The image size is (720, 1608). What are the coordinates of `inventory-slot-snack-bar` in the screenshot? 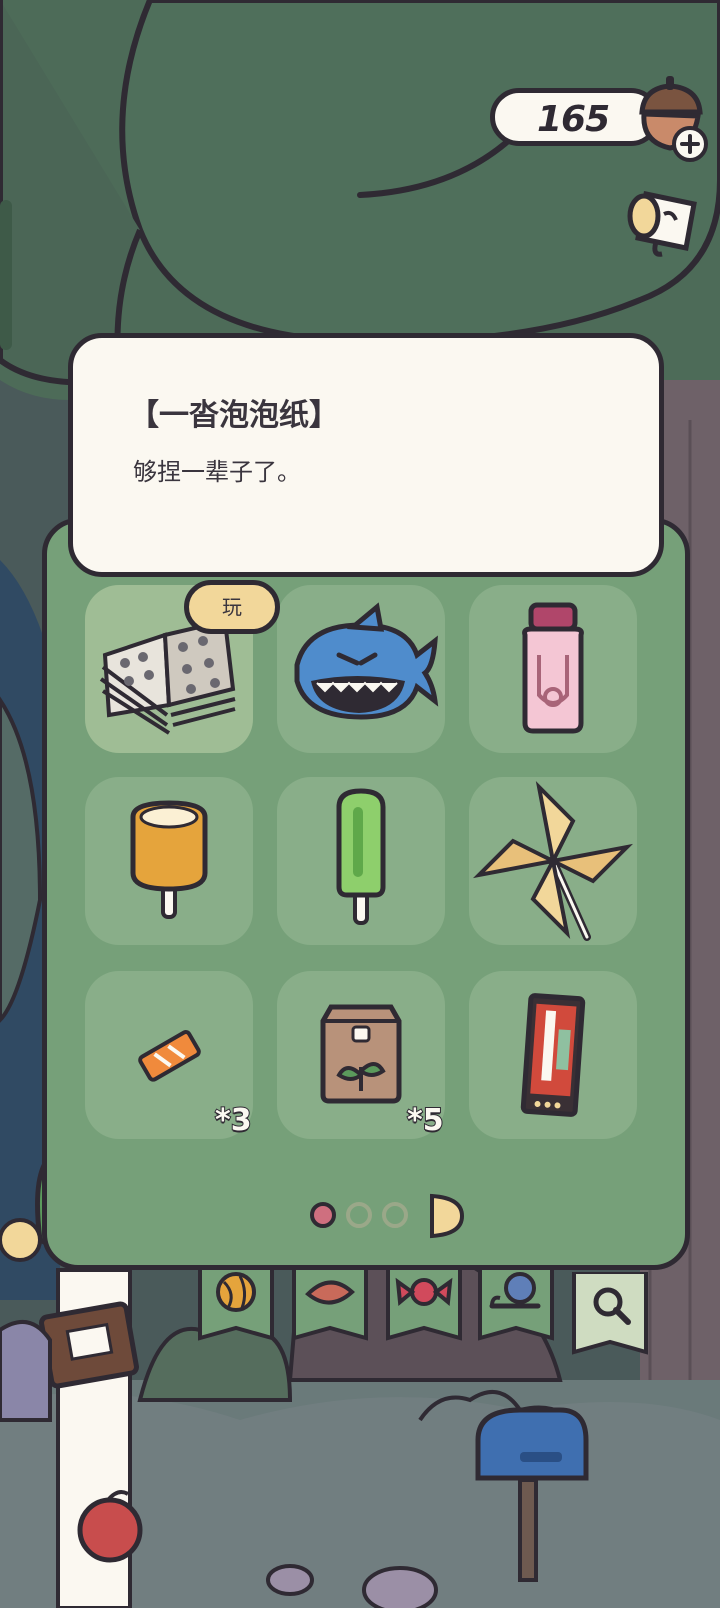 It's located at (553, 1055).